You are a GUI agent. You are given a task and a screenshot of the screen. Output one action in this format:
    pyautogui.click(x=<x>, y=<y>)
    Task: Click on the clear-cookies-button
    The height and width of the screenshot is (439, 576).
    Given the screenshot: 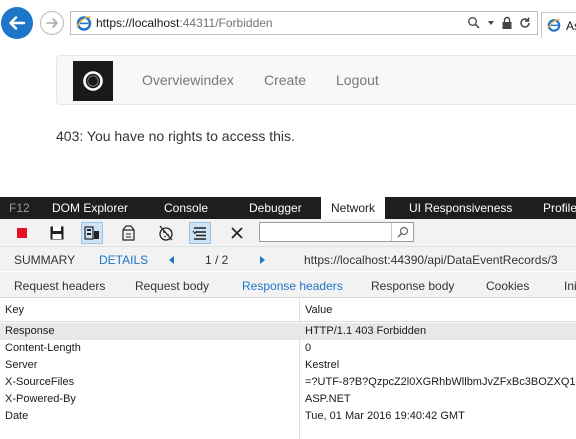 What is the action you would take?
    pyautogui.click(x=166, y=233)
    